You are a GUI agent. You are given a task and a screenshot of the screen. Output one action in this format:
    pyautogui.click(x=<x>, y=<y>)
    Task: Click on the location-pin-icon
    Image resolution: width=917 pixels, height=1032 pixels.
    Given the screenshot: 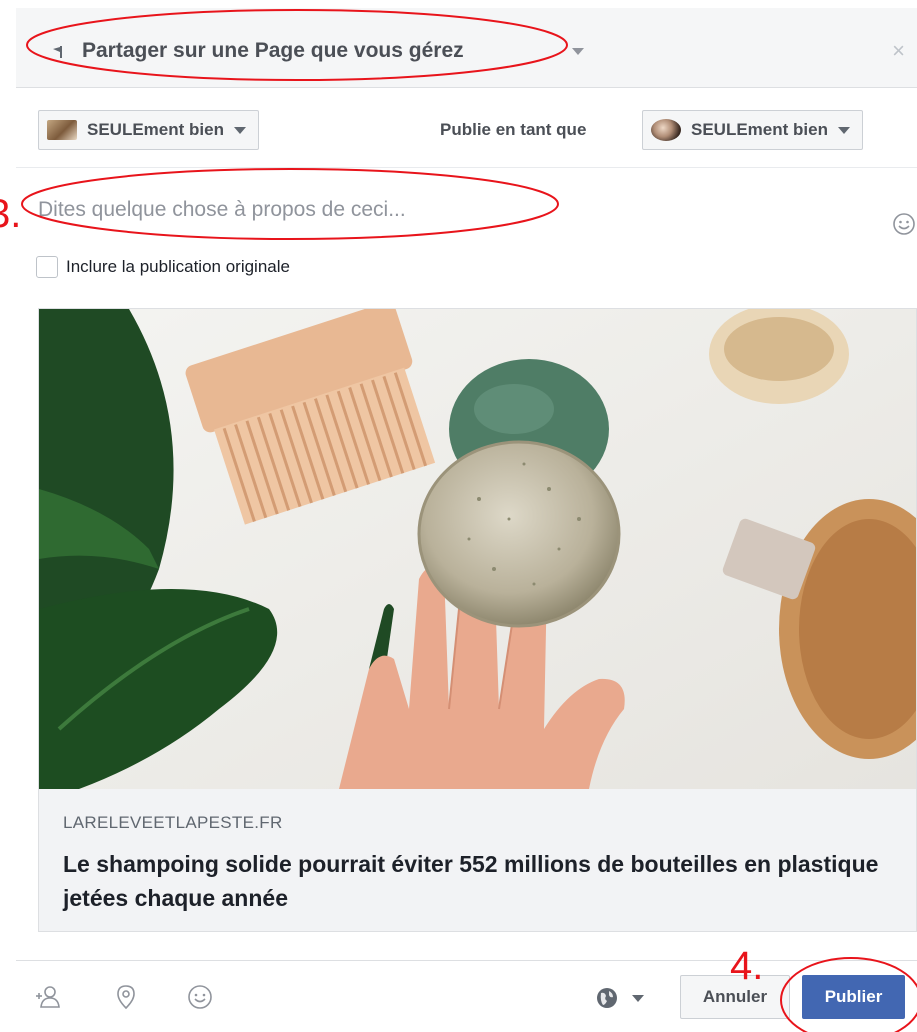 What is the action you would take?
    pyautogui.click(x=126, y=997)
    